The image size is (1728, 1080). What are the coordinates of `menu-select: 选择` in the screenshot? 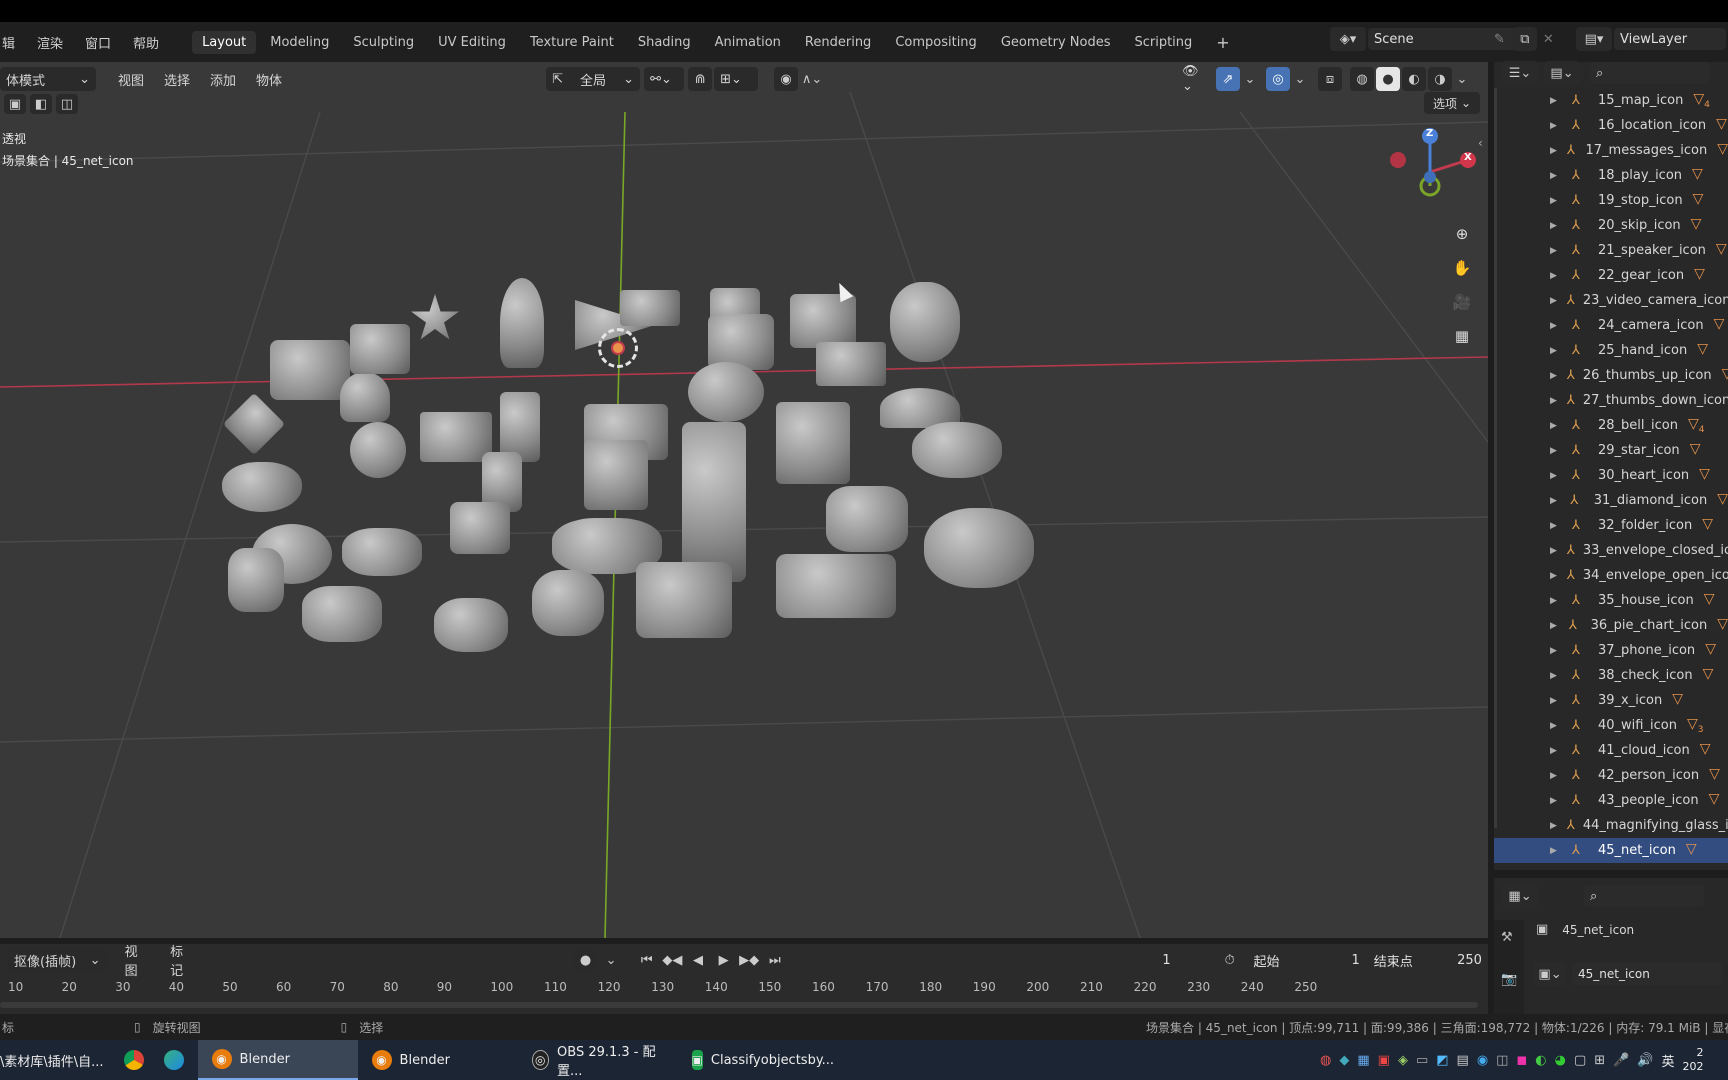 It's located at (177, 79).